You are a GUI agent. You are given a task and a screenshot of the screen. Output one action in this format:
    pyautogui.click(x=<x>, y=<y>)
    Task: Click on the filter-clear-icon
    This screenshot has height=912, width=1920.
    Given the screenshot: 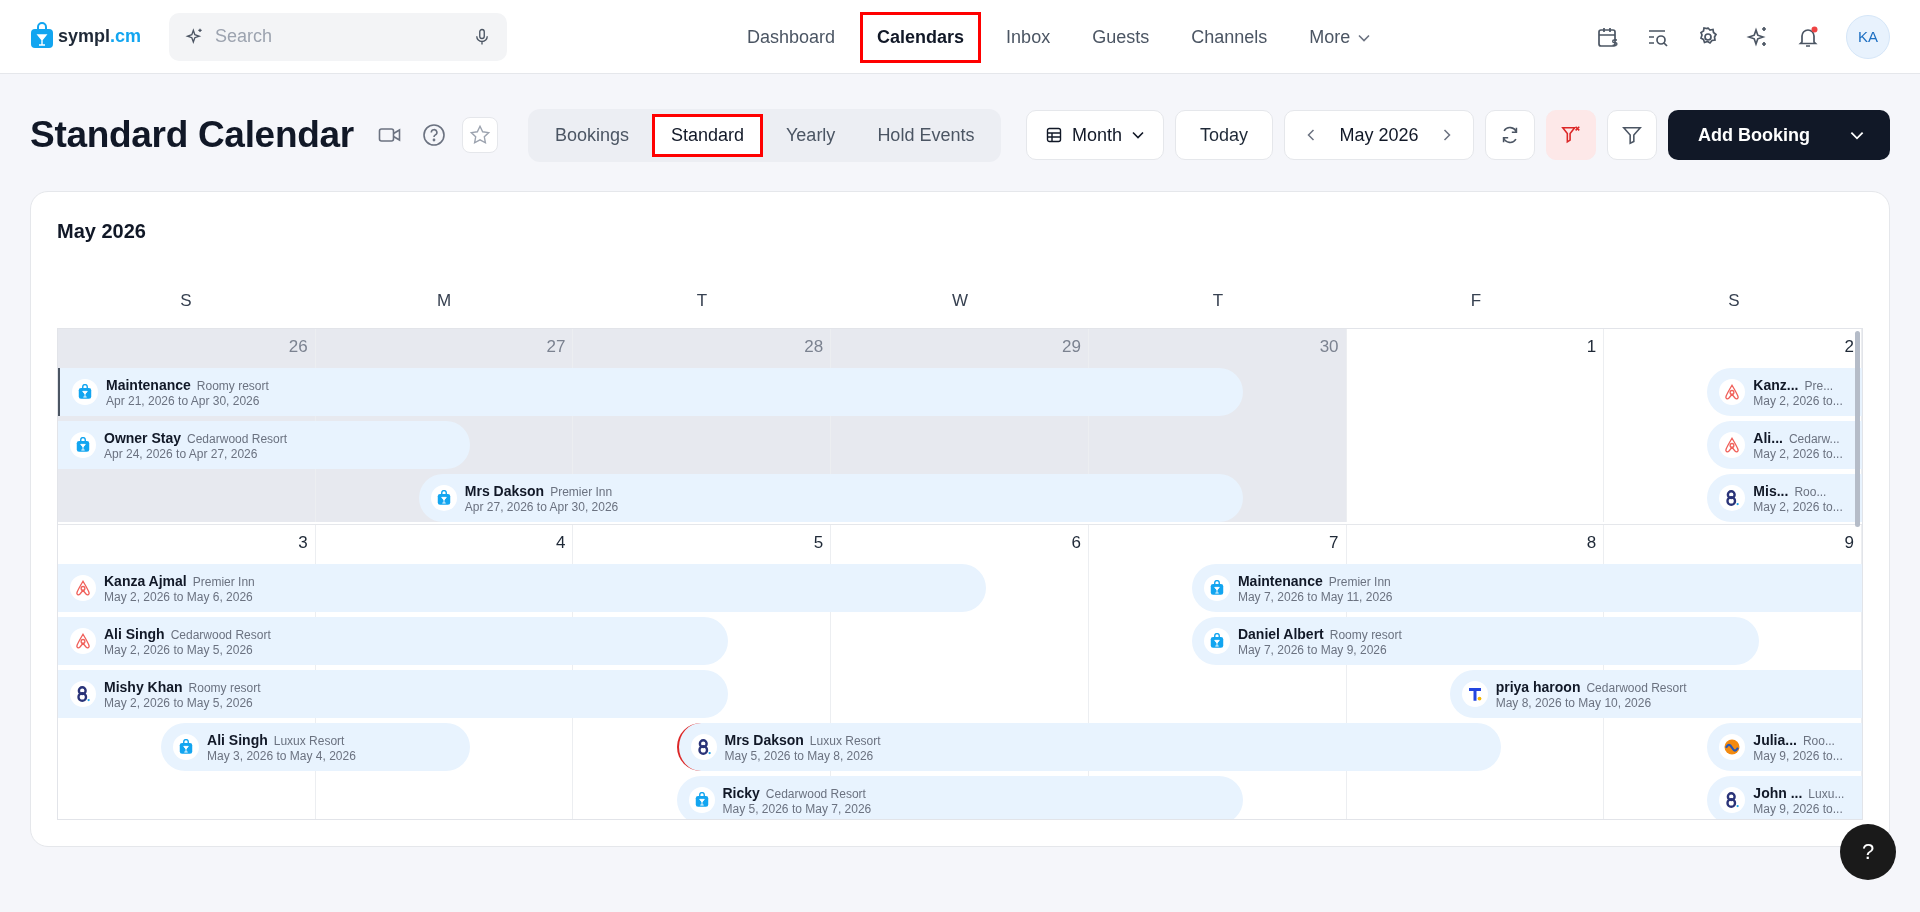 What is the action you would take?
    pyautogui.click(x=1571, y=135)
    